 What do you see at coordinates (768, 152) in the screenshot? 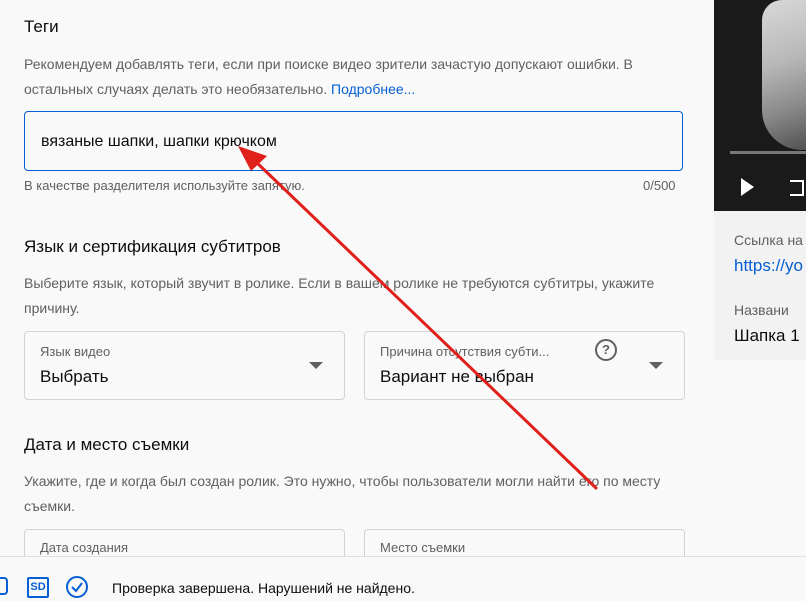
I see `video-progress-bar` at bounding box center [768, 152].